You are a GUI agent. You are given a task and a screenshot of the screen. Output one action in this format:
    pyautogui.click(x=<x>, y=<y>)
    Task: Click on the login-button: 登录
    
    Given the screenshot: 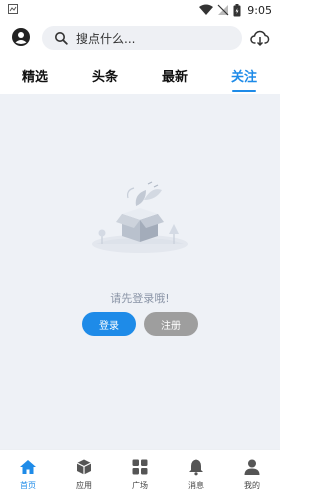 What is the action you would take?
    pyautogui.click(x=109, y=324)
    